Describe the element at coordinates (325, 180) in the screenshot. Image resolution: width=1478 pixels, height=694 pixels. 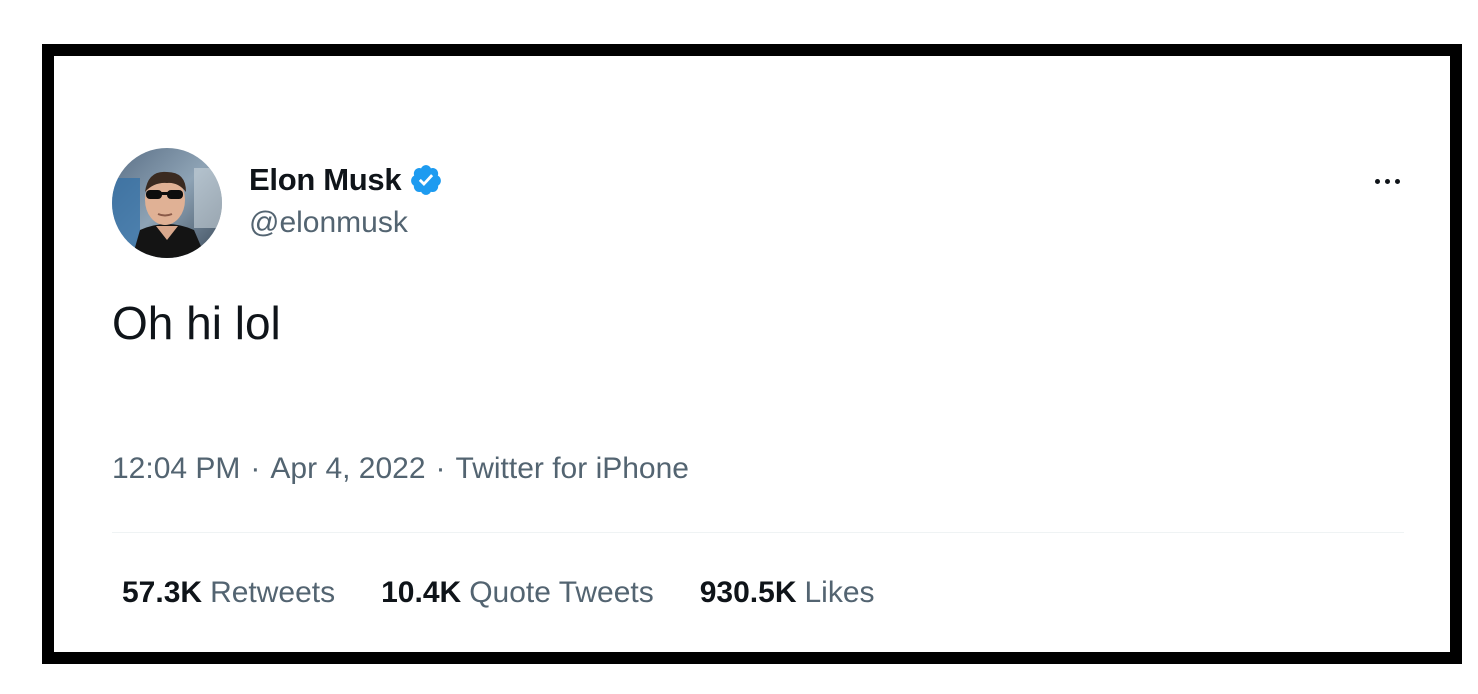
I see `author-display-name: Elon Musk` at that location.